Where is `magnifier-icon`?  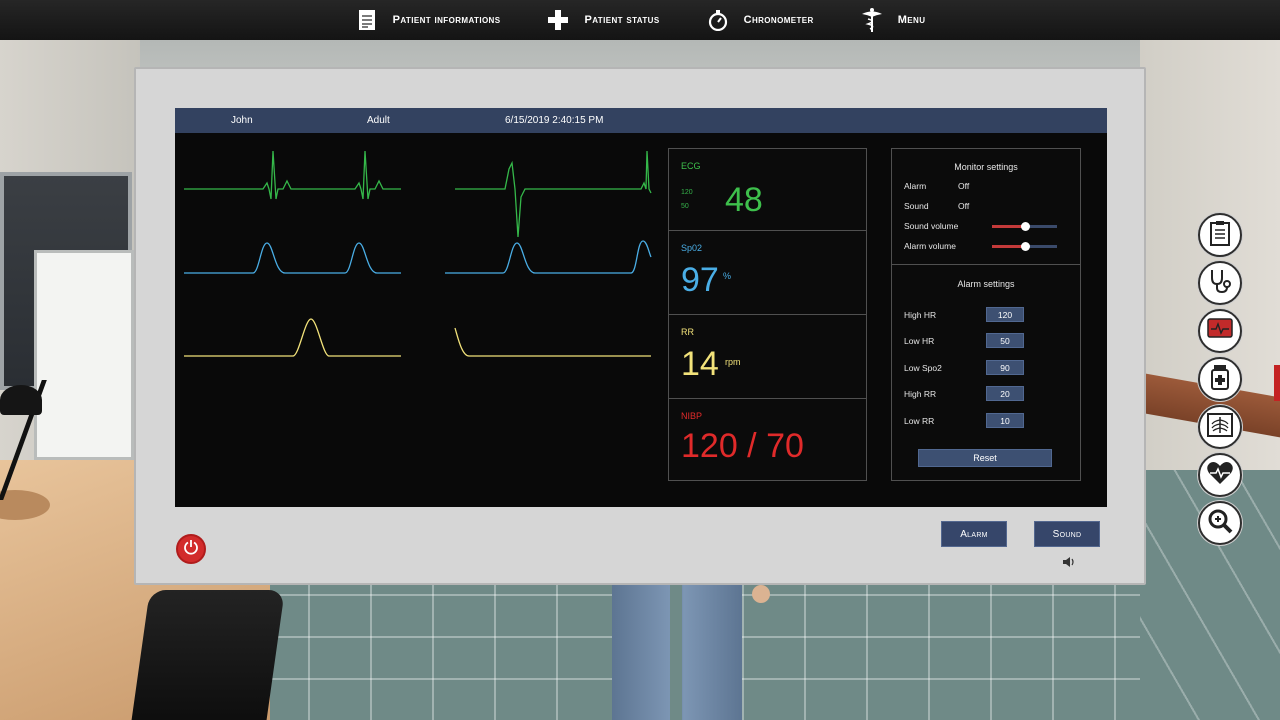
magnifier-icon is located at coordinates (1220, 523).